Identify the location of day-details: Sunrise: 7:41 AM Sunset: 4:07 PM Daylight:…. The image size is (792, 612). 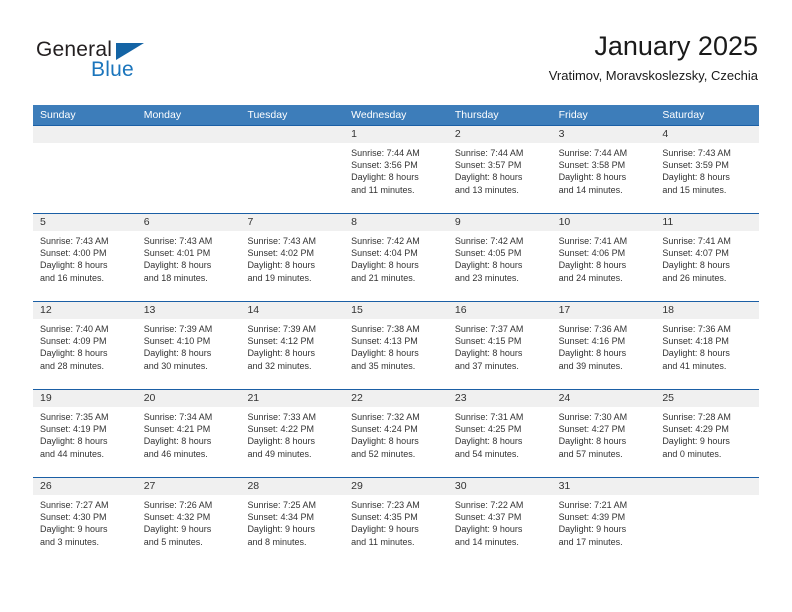
(707, 257).